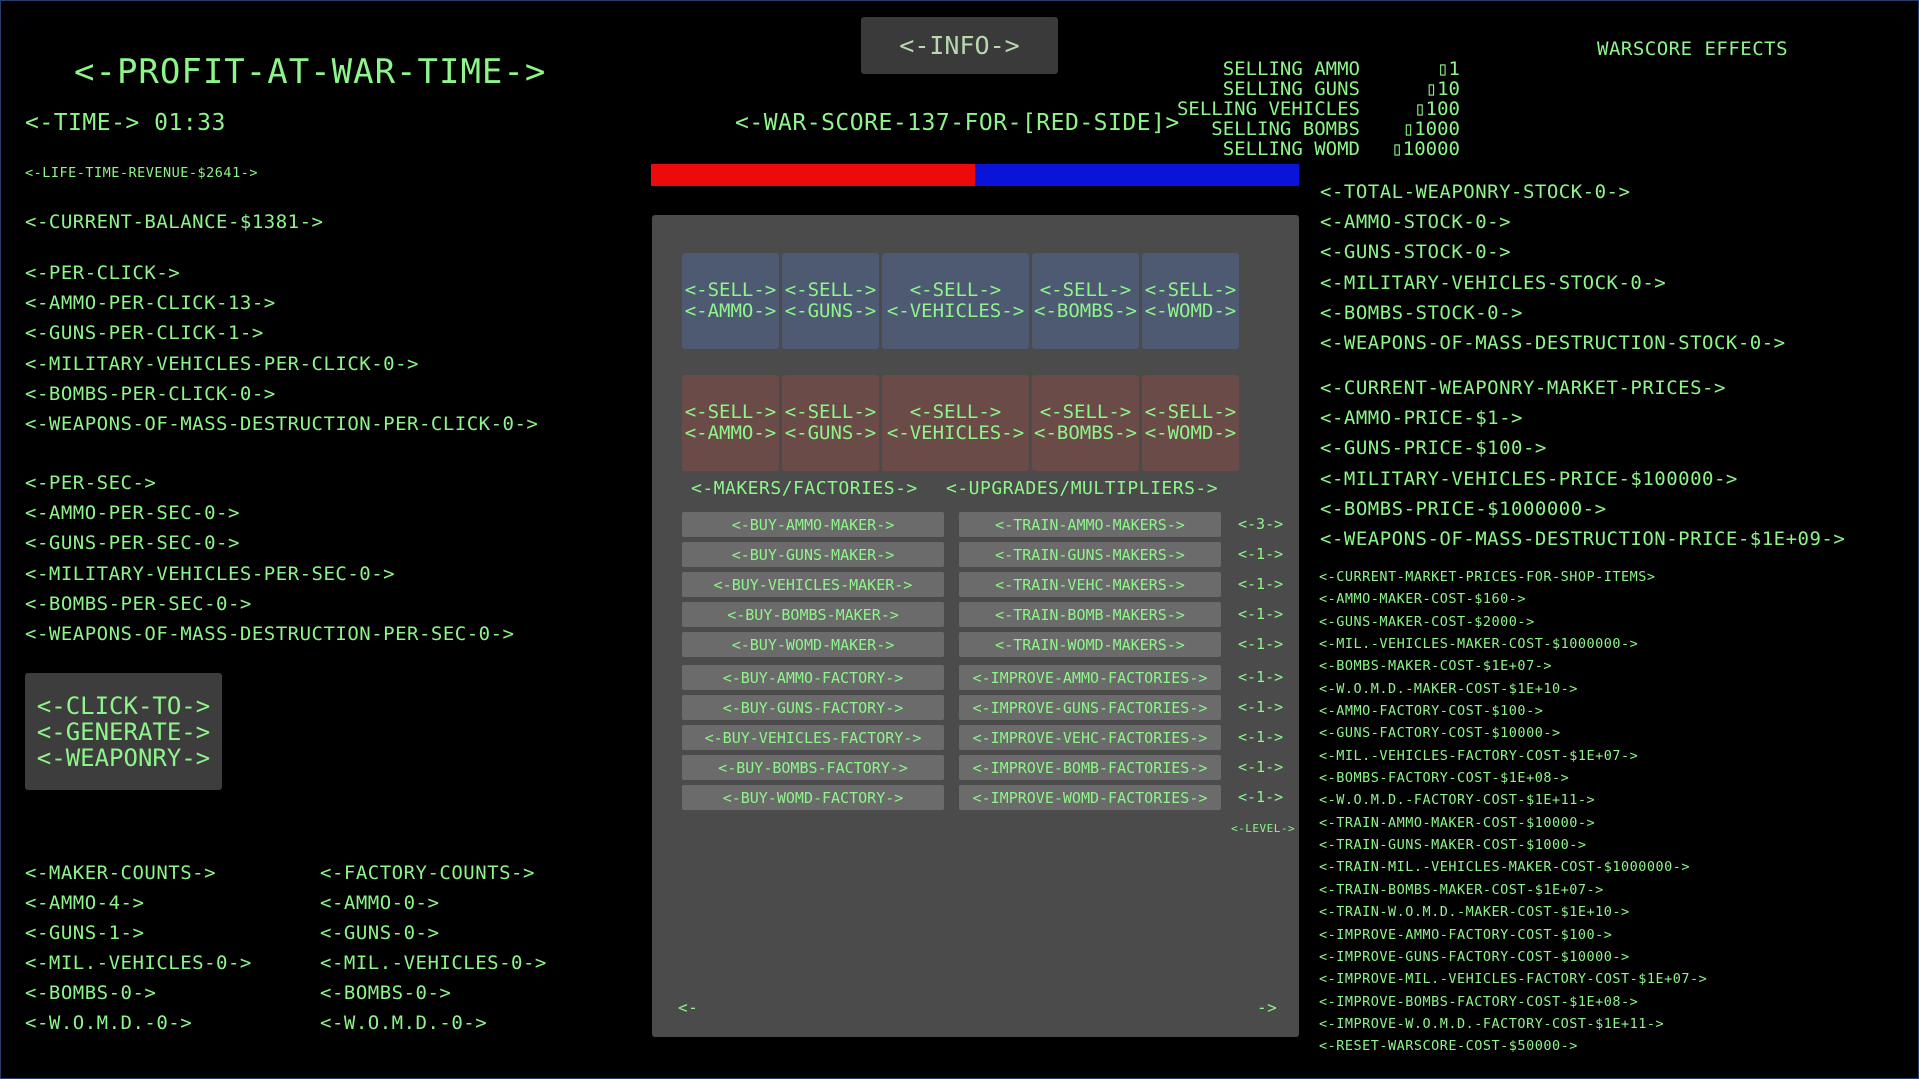  I want to click on page-prev-button: <-, so click(688, 1007).